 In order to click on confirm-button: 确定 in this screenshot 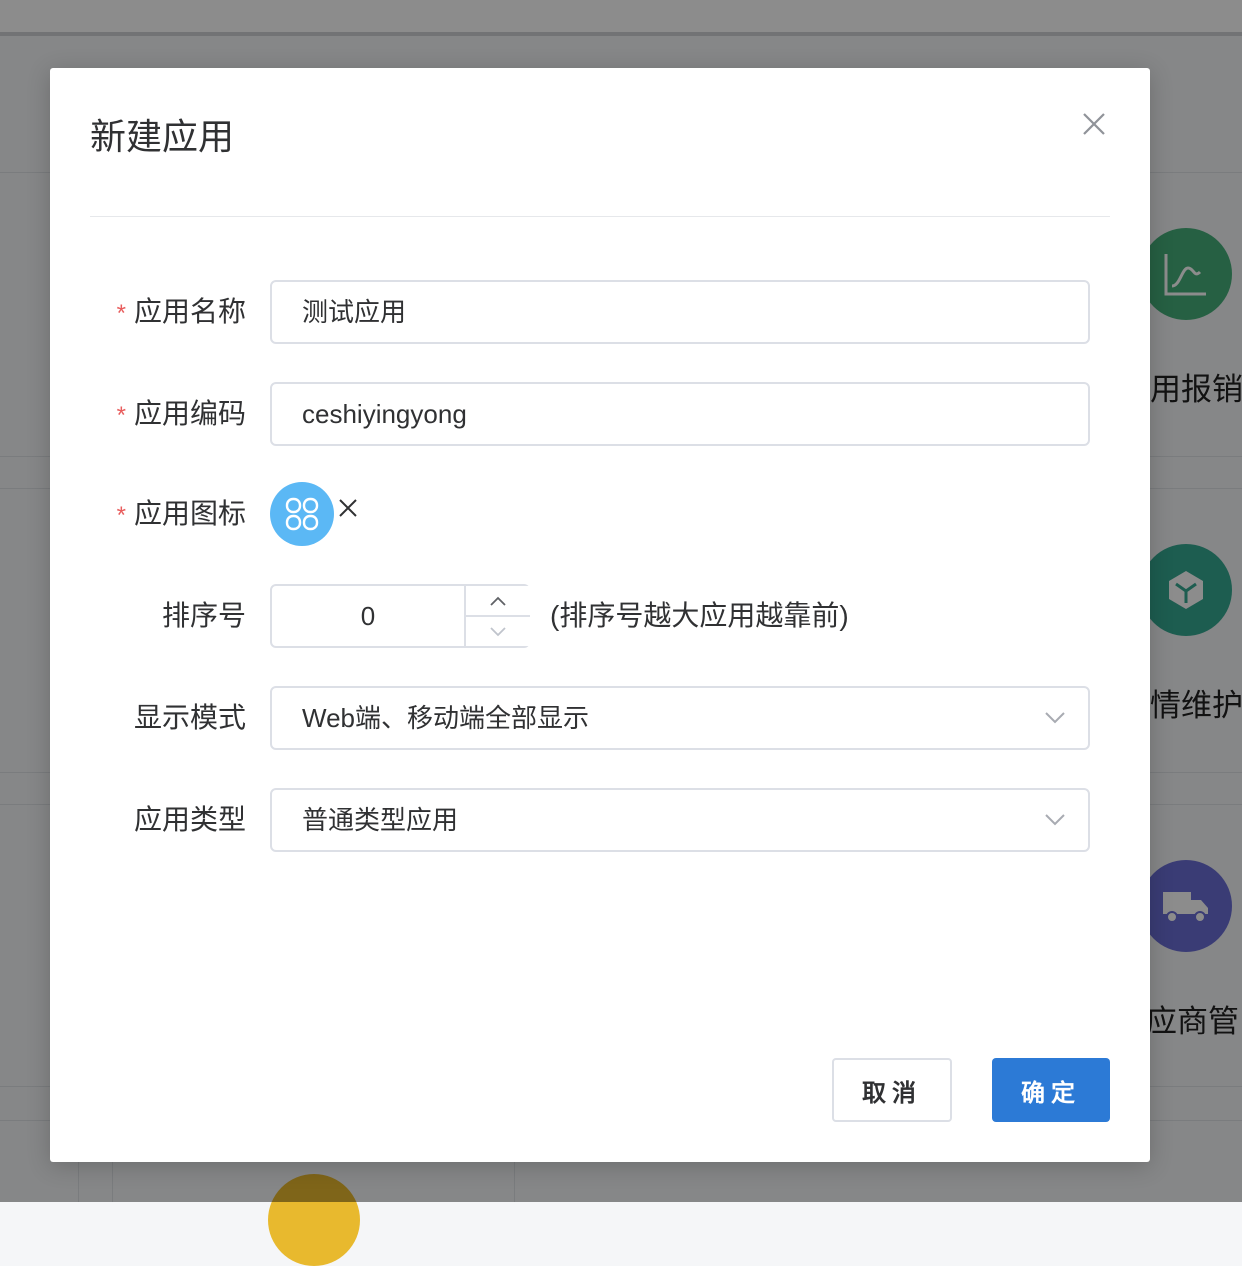, I will do `click(1051, 1090)`.